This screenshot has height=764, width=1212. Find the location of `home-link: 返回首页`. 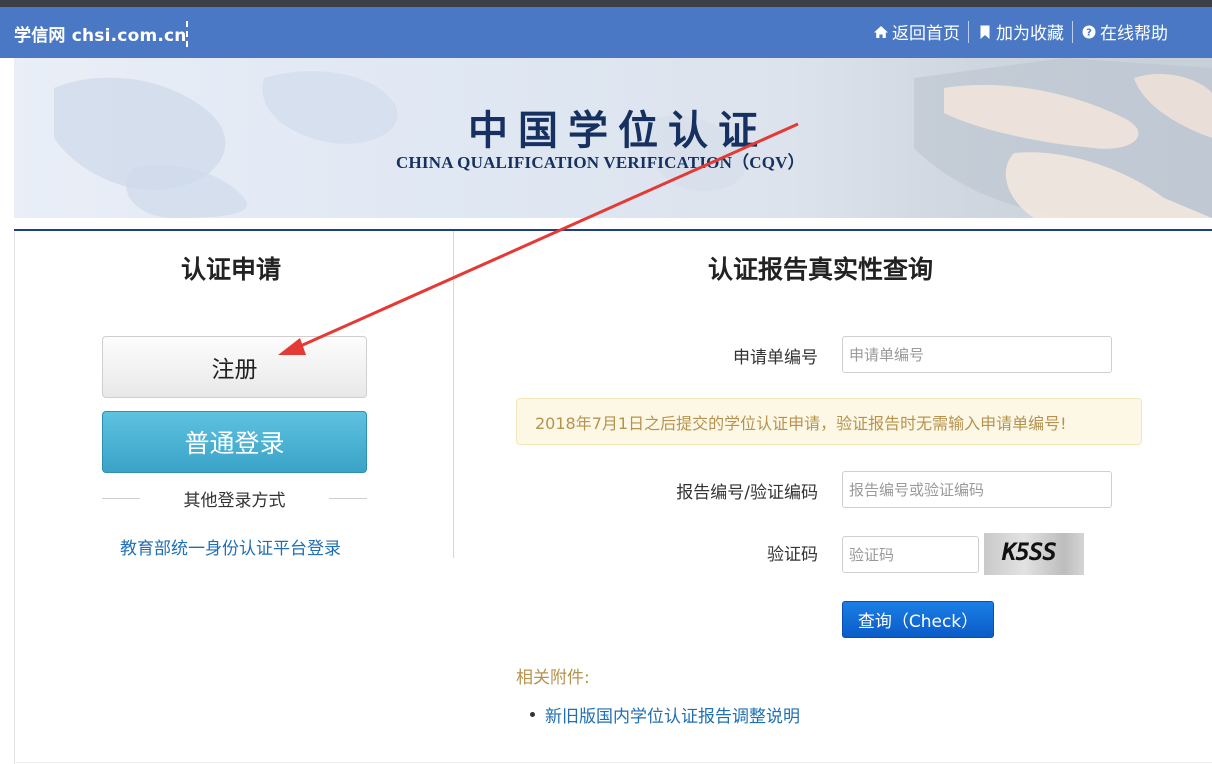

home-link: 返回首页 is located at coordinates (916, 31).